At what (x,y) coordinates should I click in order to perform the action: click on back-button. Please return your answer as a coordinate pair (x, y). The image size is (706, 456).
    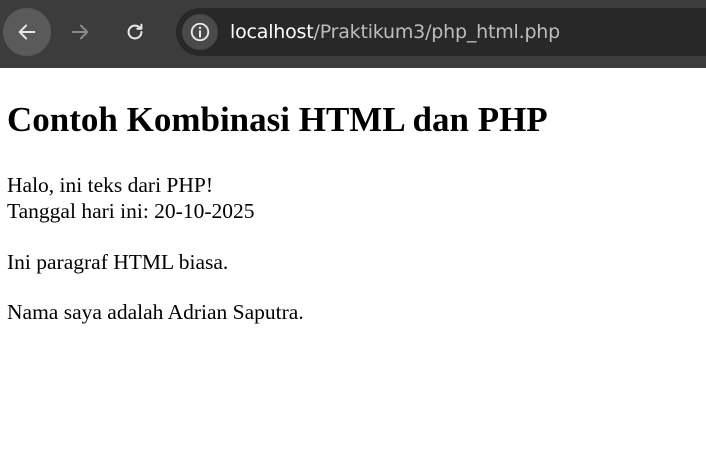
    Looking at the image, I should click on (27, 32).